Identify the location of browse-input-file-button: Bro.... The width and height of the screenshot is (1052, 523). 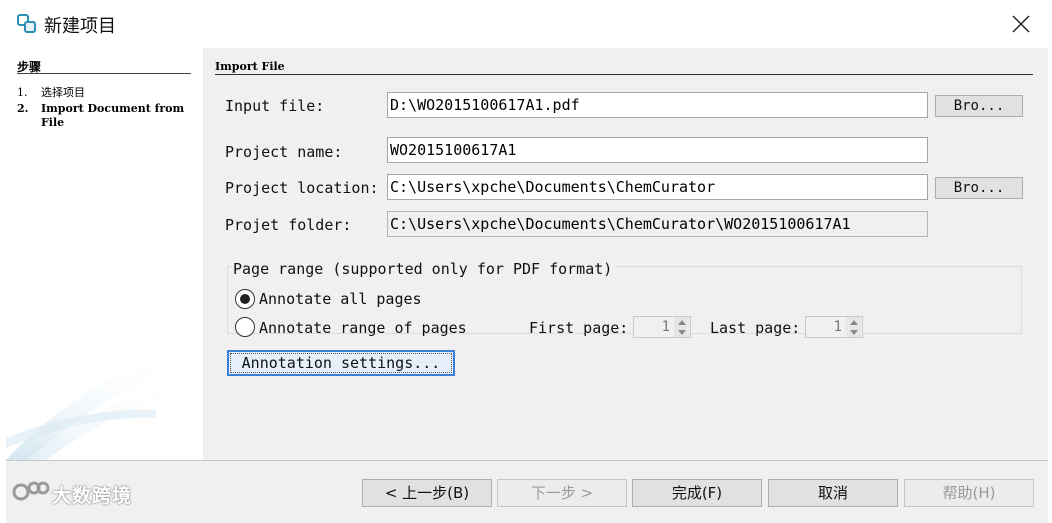
(979, 106).